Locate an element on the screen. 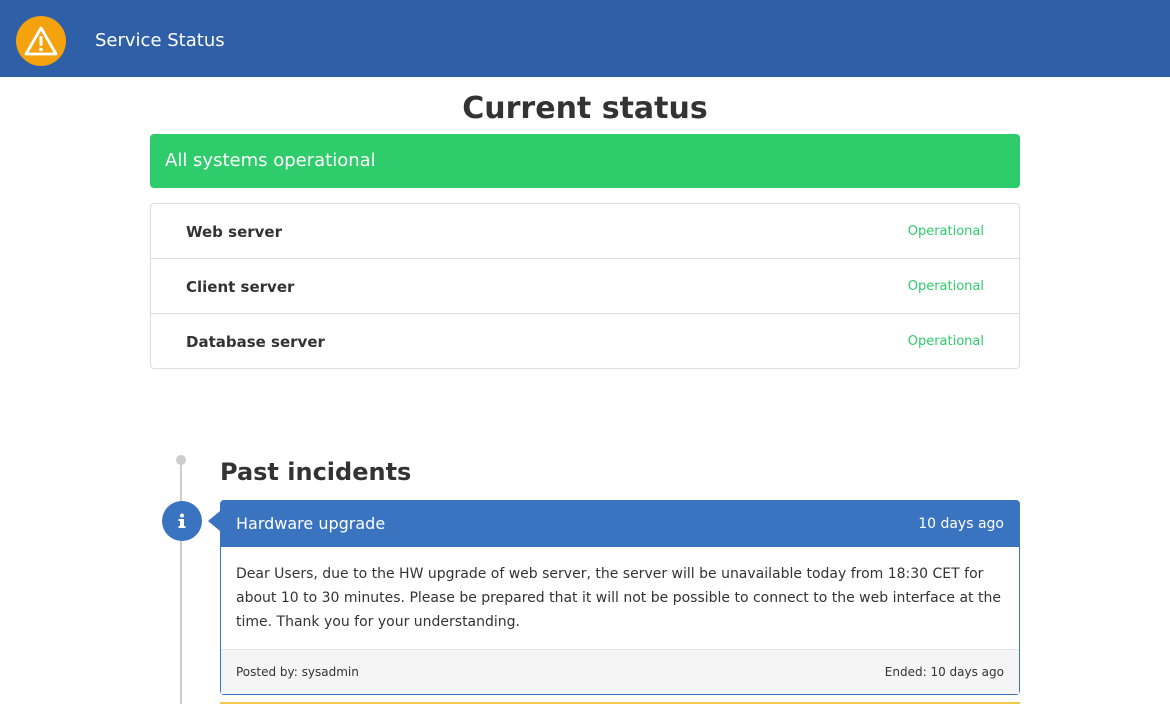 This screenshot has height=704, width=1170. overall-status-banner: All systems operational is located at coordinates (585, 161).